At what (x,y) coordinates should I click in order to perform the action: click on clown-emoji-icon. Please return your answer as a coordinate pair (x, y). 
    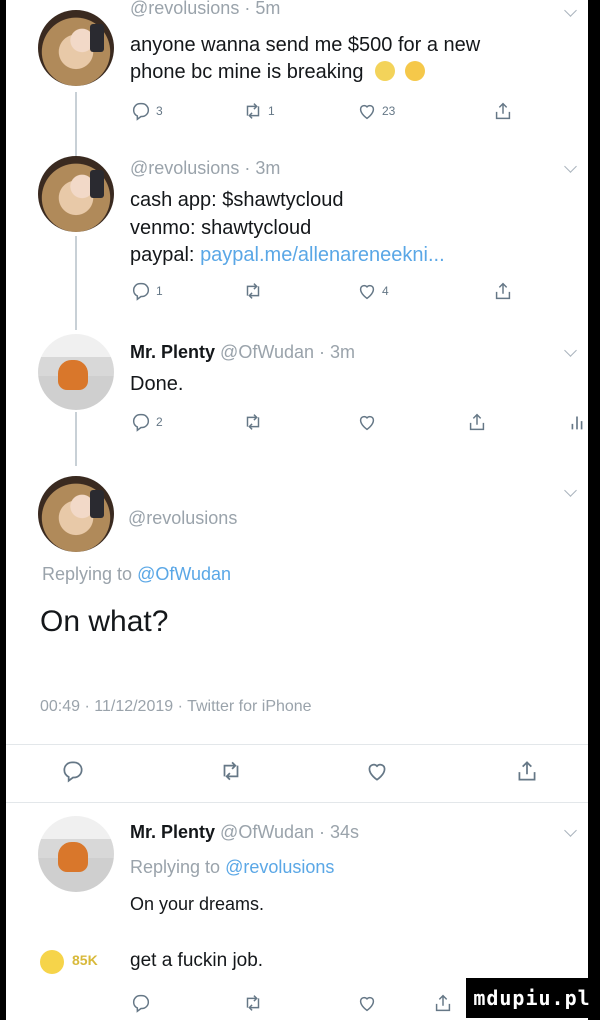
    Looking at the image, I should click on (385, 71).